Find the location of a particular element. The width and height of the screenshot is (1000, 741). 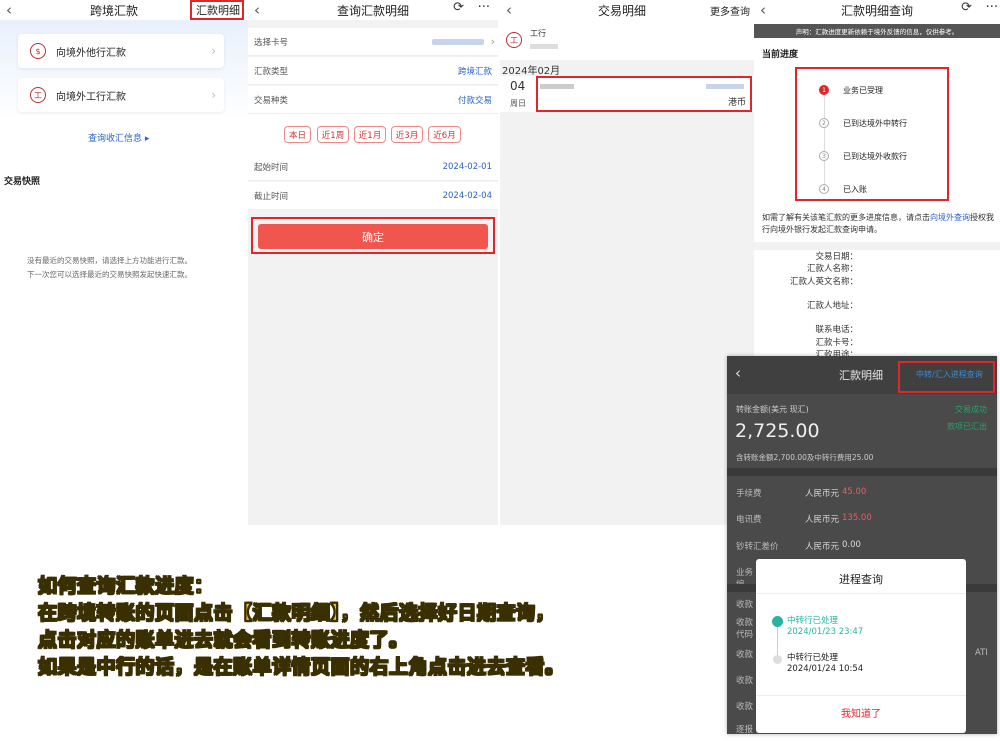

card-icbc: 工 向境外工行汇款 › is located at coordinates (121, 95).